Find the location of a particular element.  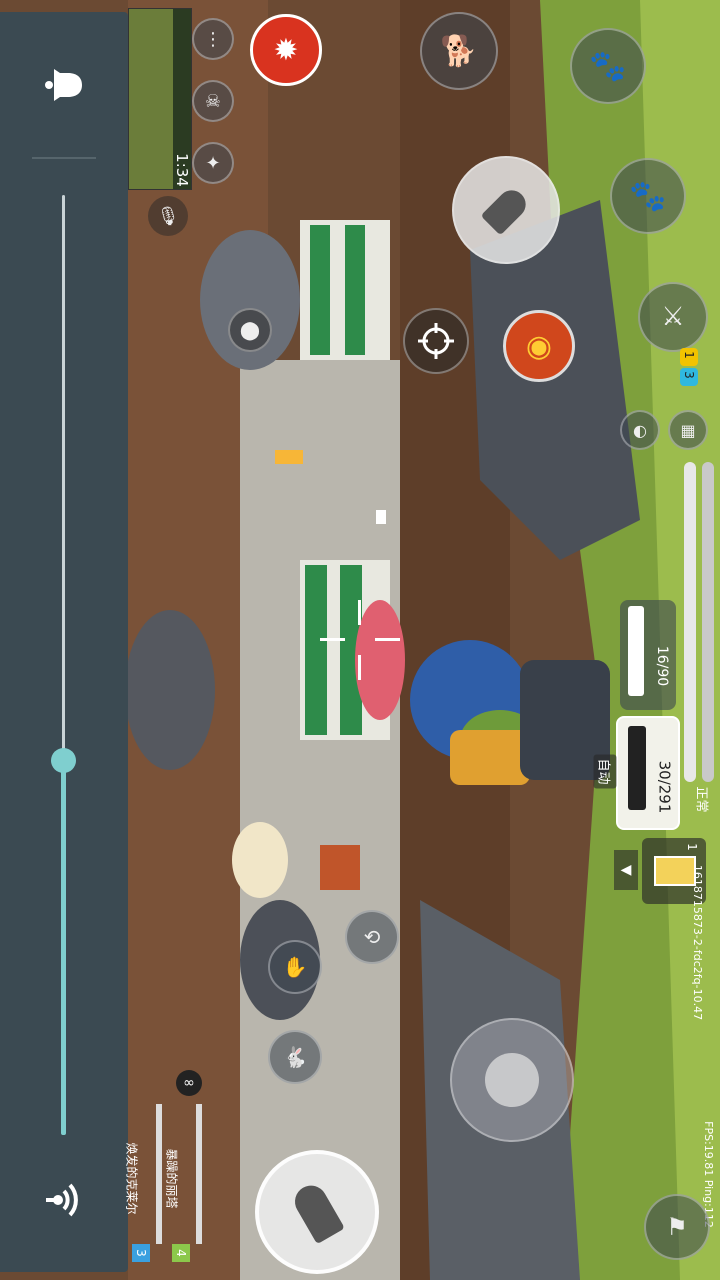

armor-button: ◐ is located at coordinates (640, 430).